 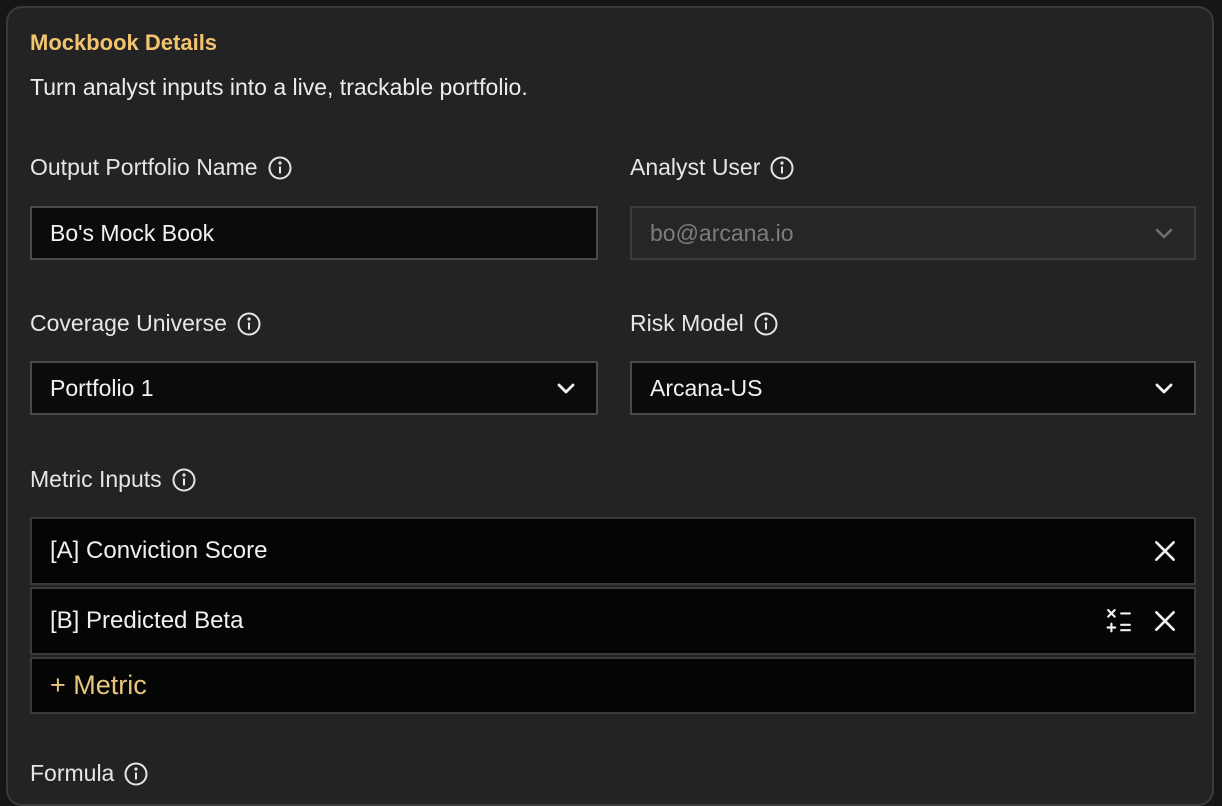 I want to click on portfolio-name-input: Bo's Mock Book, so click(x=314, y=233).